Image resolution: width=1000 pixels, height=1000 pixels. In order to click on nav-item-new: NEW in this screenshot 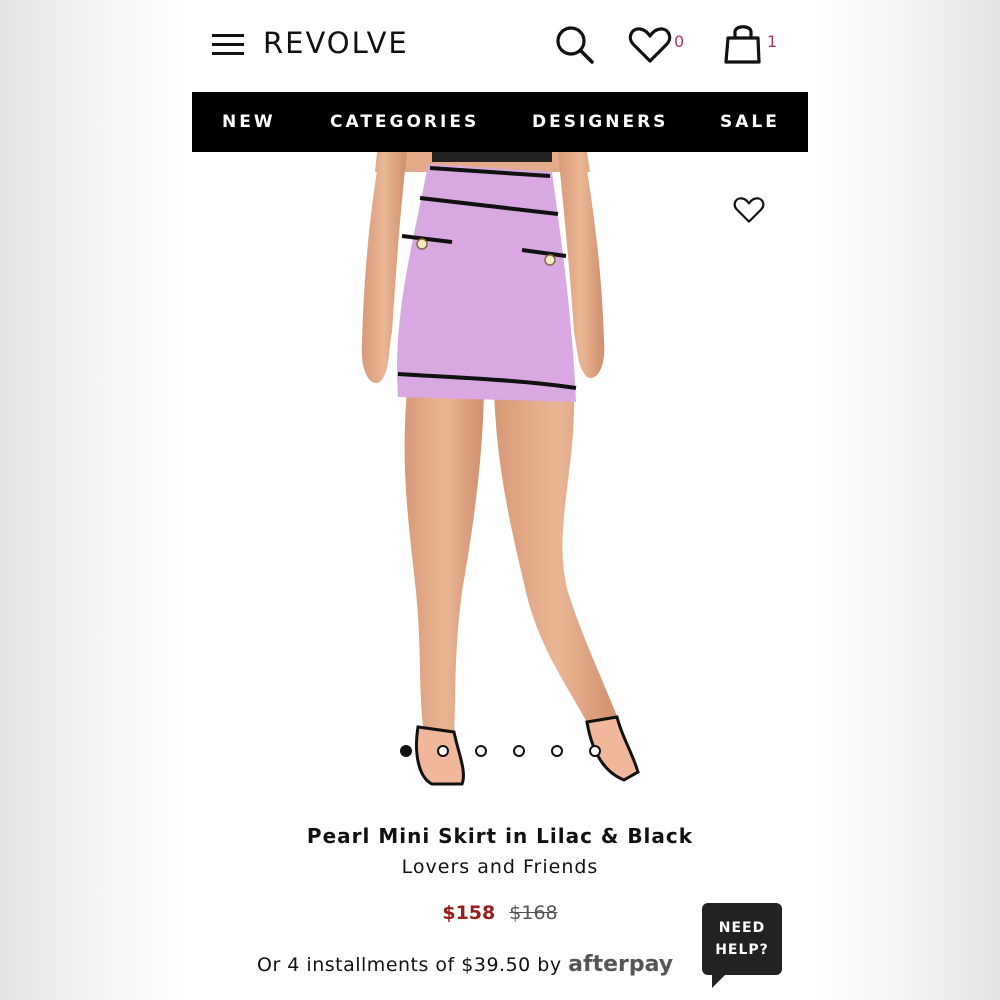, I will do `click(249, 122)`.